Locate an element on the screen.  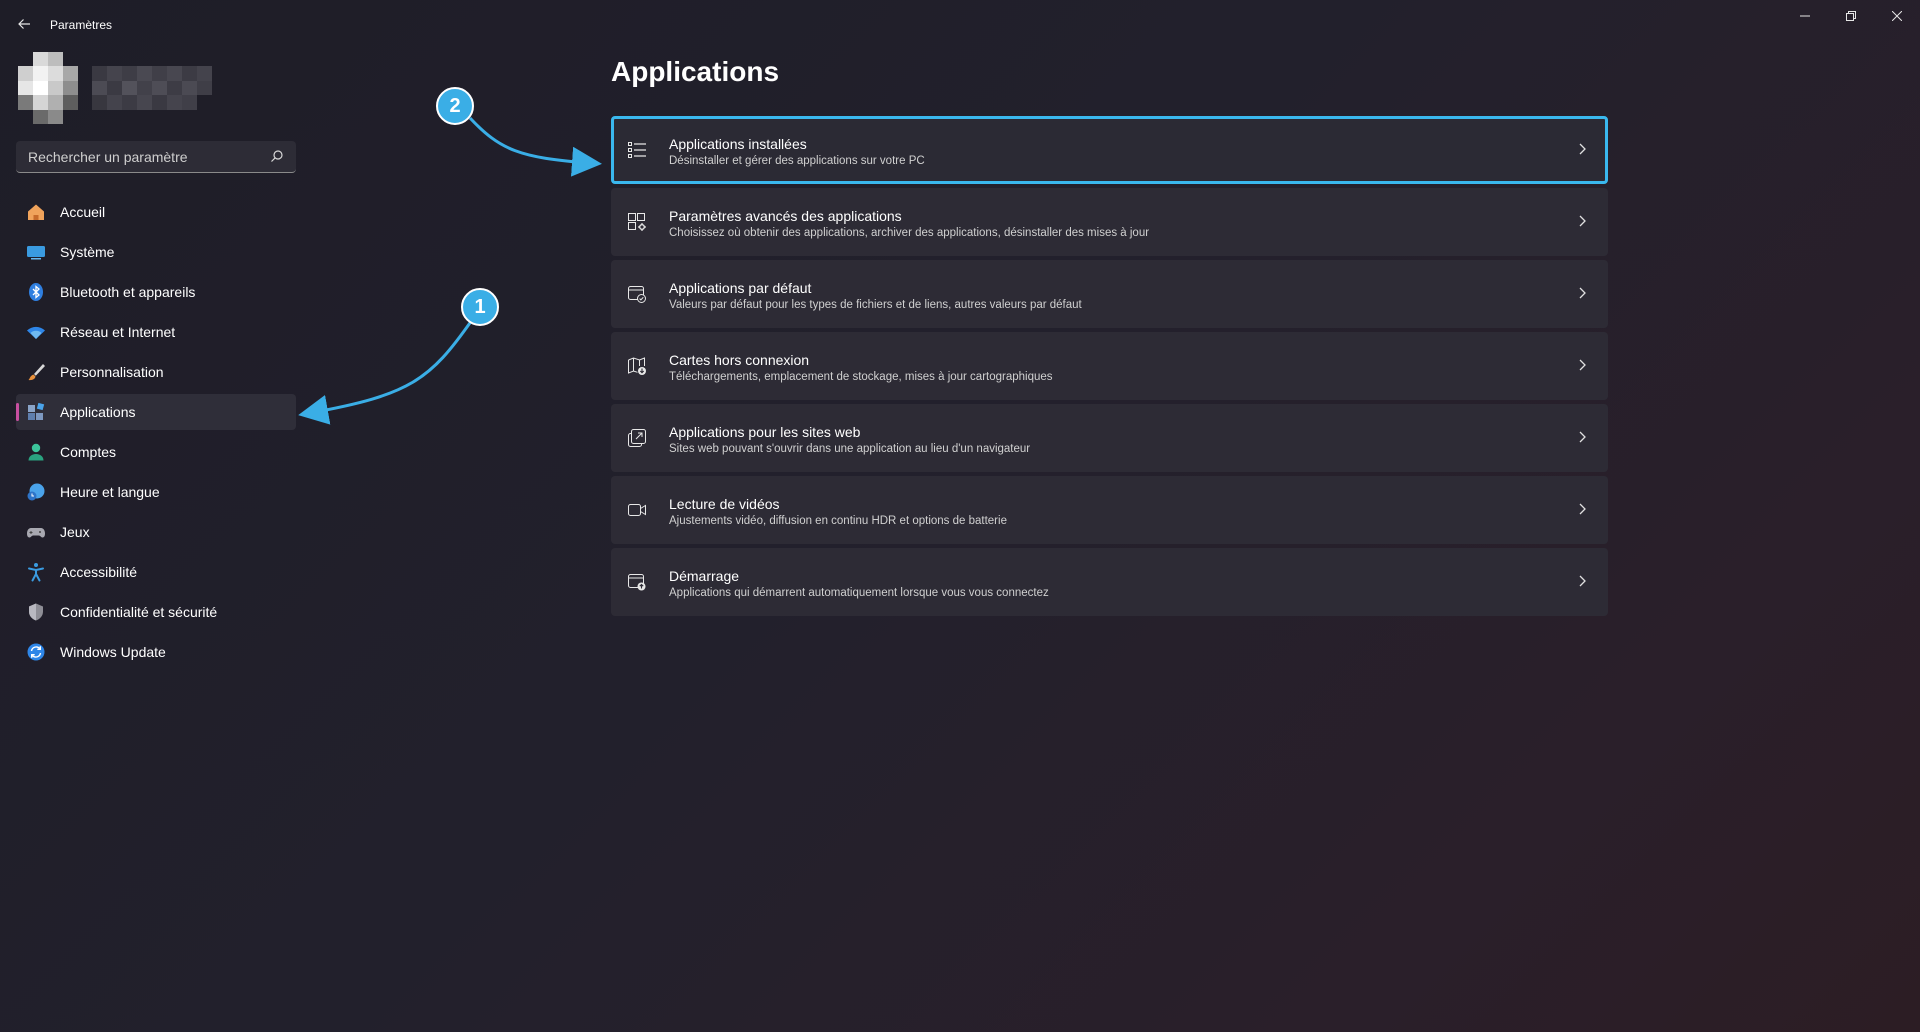
startup-icon is located at coordinates (637, 582).